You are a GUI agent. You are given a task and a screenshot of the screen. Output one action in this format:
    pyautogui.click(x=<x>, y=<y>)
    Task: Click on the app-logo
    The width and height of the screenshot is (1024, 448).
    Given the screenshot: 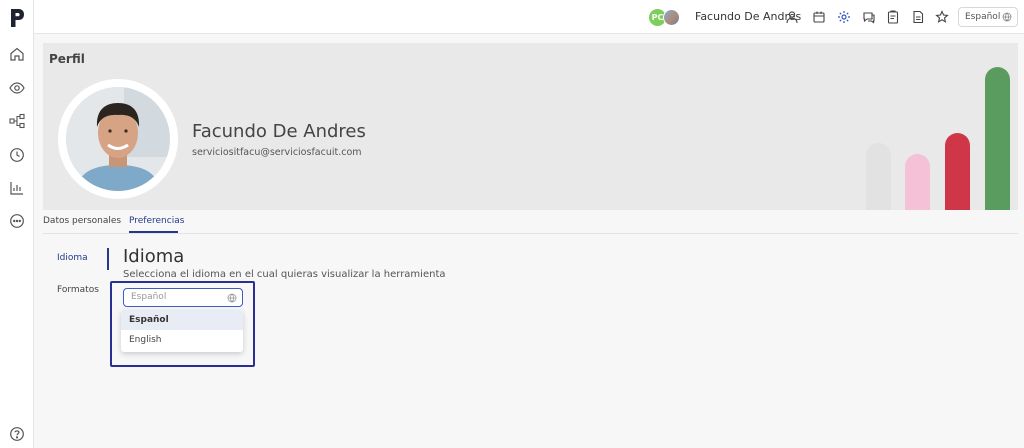 What is the action you would take?
    pyautogui.click(x=17, y=18)
    